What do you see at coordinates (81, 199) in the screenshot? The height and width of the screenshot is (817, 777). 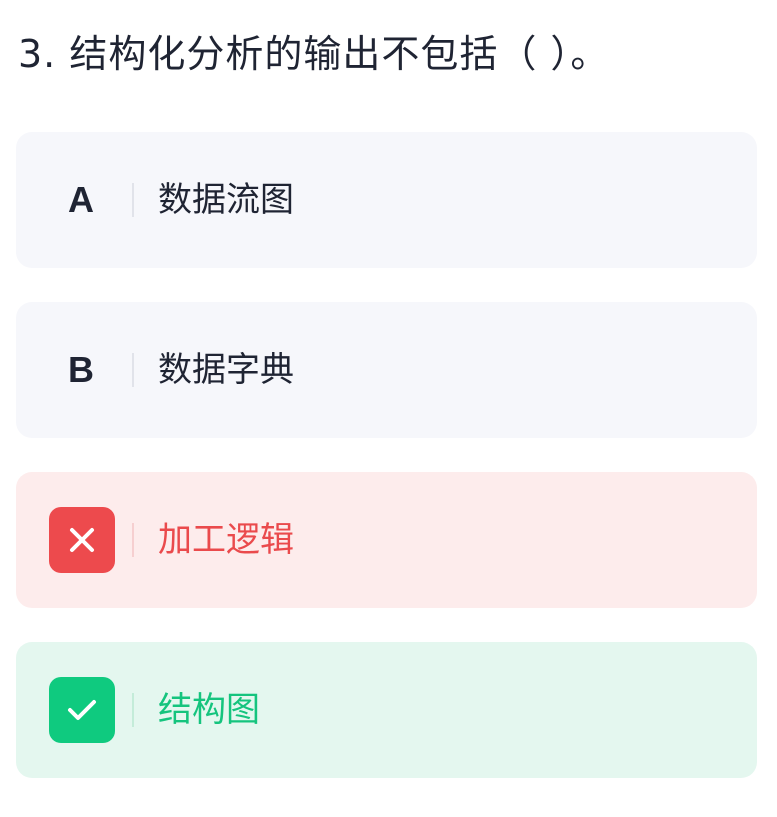 I see `option-letter: A` at bounding box center [81, 199].